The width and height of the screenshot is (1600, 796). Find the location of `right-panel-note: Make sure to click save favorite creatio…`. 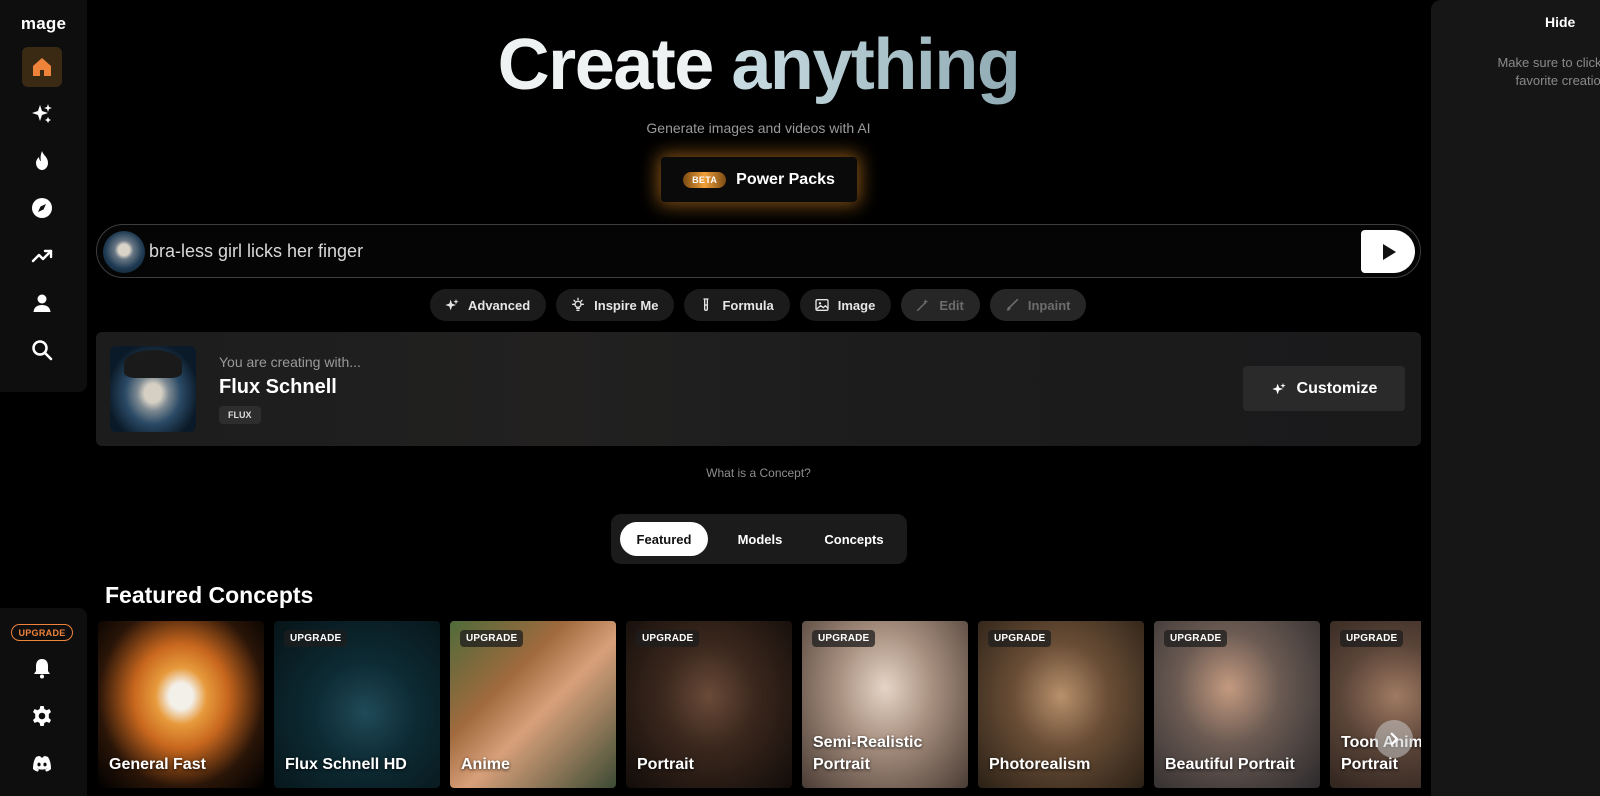

right-panel-note: Make sure to click save favorite creatio… is located at coordinates (1532, 72).